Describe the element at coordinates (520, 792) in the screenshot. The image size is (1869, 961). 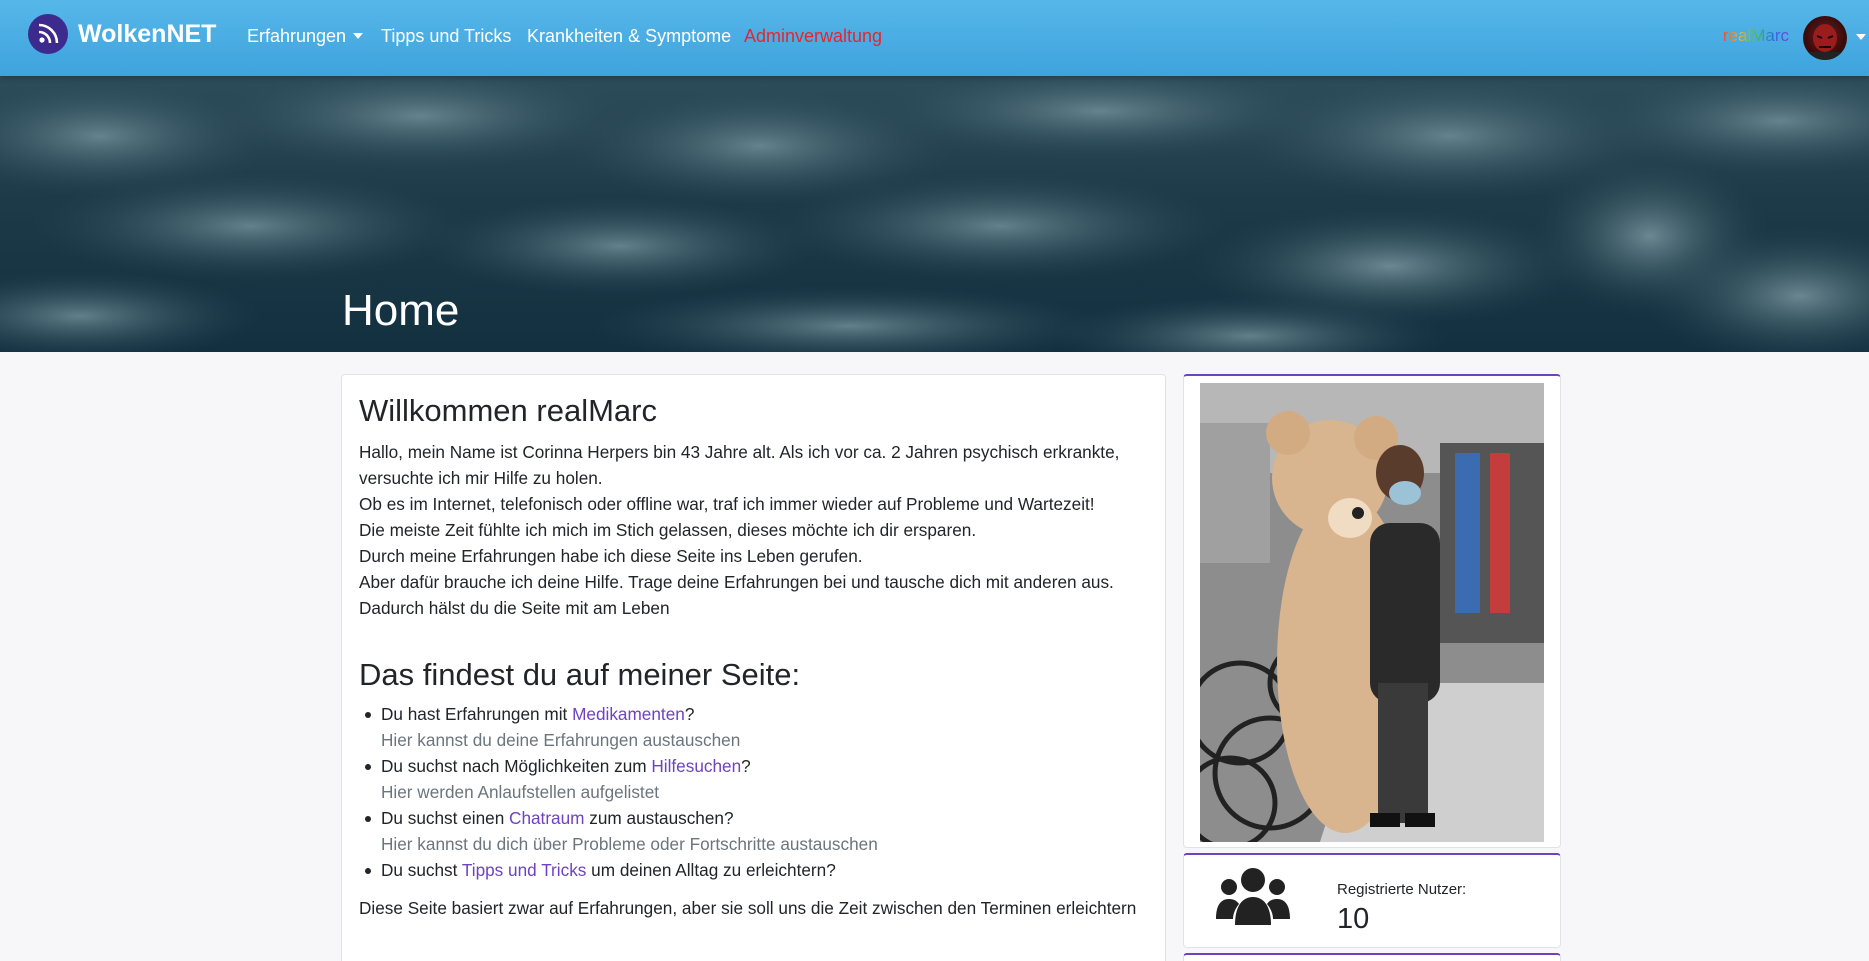
I see `feature-subtext: Hier werden Anlaufstellen aufgelistet` at that location.